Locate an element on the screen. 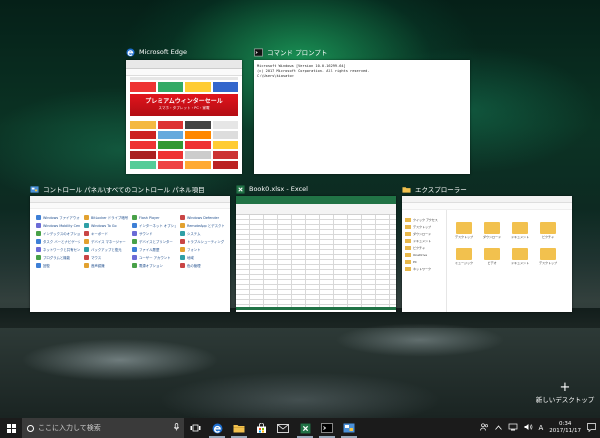 Image resolution: width=600 pixels, height=438 pixels. nav-label: PC is located at coordinates (415, 262).